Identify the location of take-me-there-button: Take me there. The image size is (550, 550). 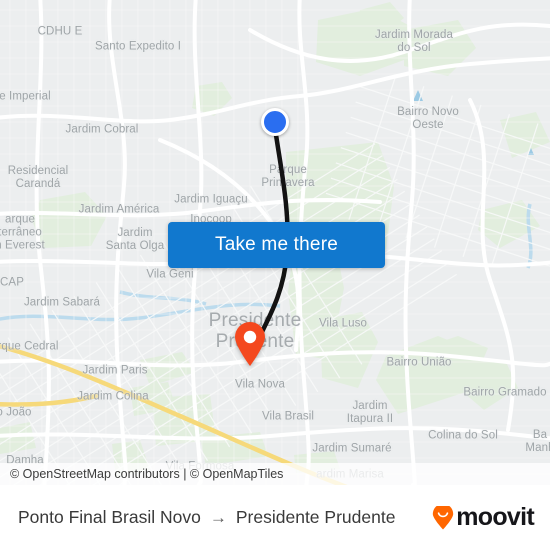
(276, 245).